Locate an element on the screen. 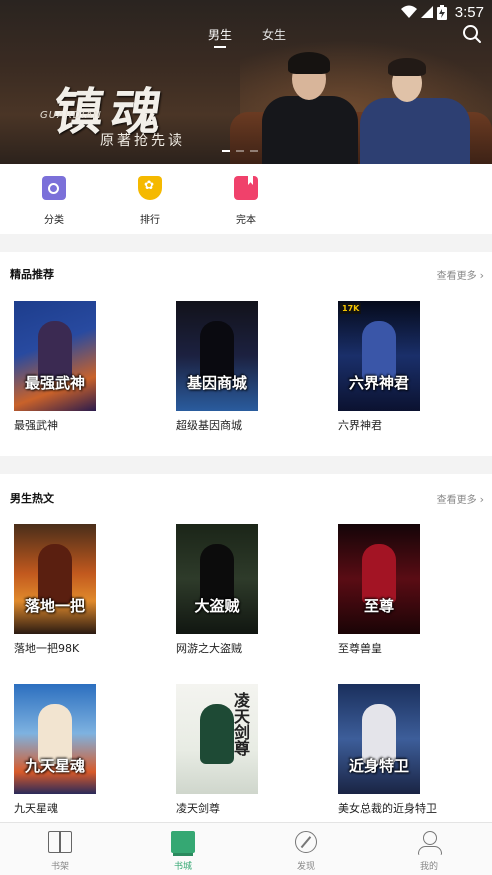  nav-discover: 发现 is located at coordinates (306, 851).